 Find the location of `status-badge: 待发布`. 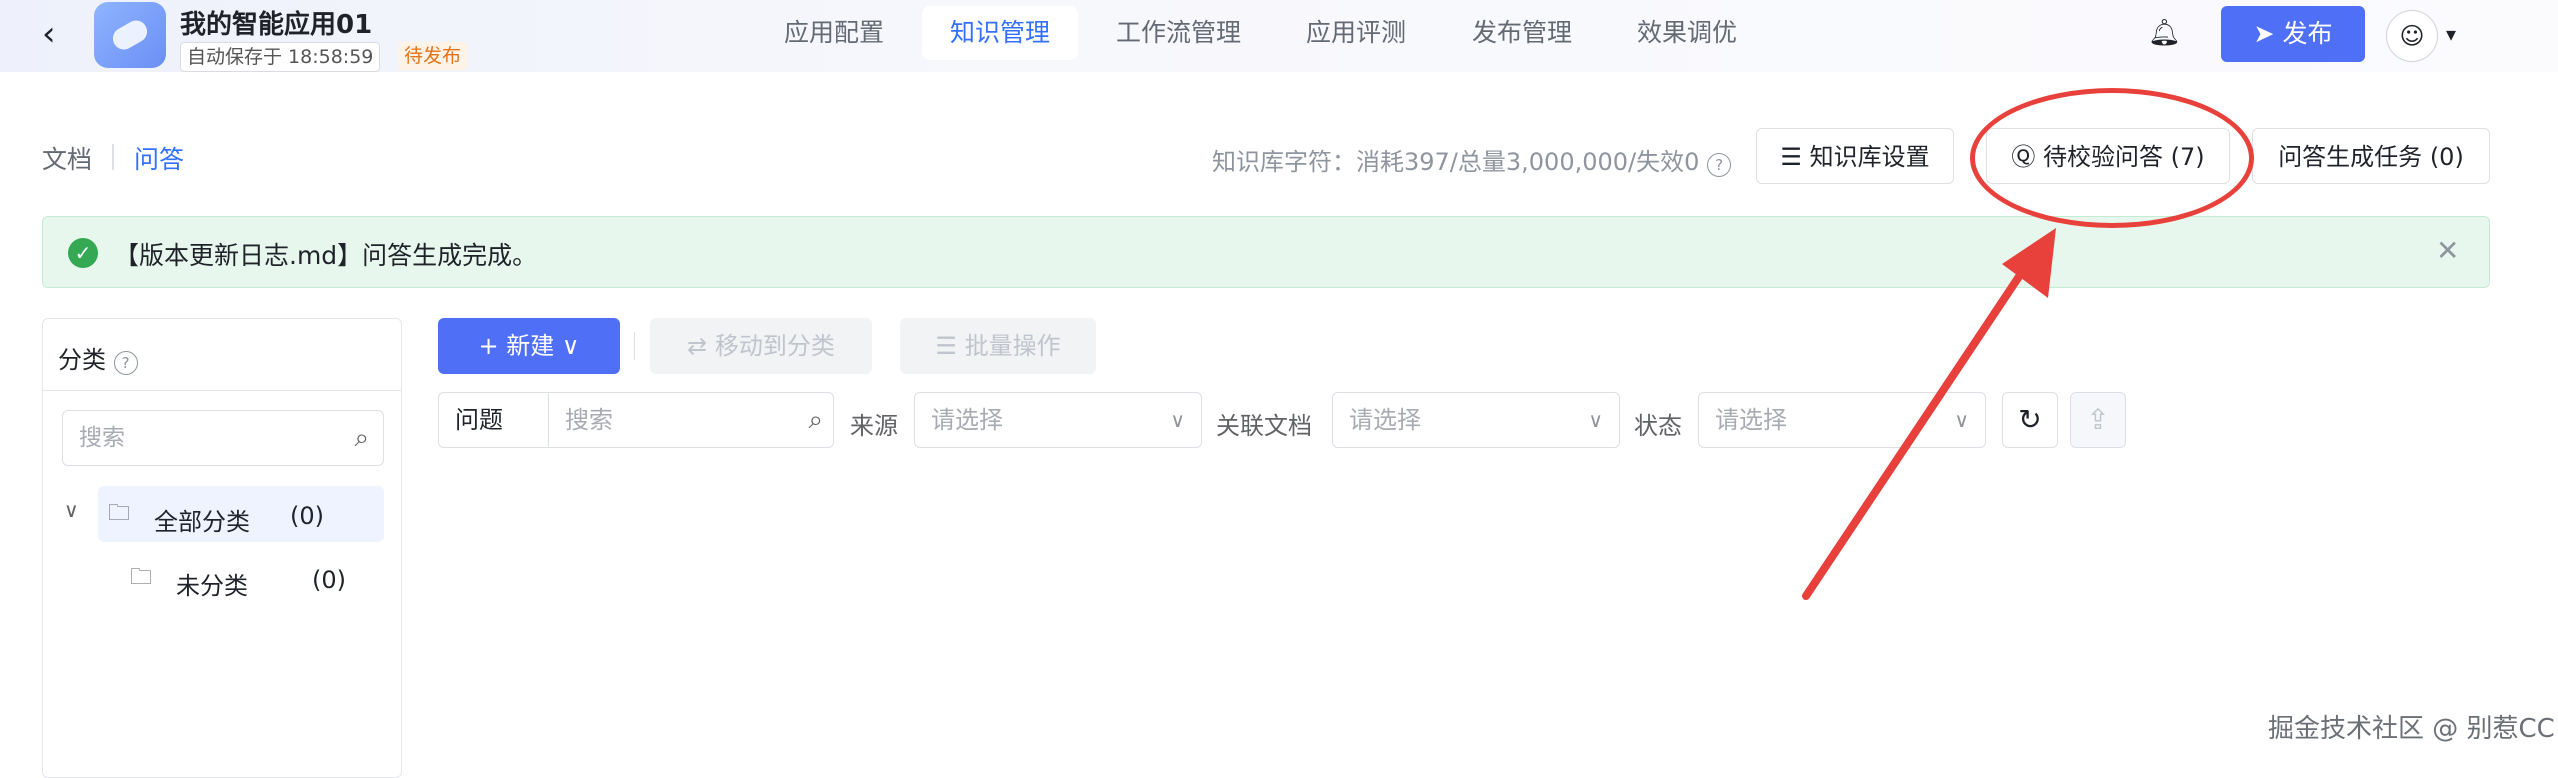

status-badge: 待发布 is located at coordinates (433, 56).